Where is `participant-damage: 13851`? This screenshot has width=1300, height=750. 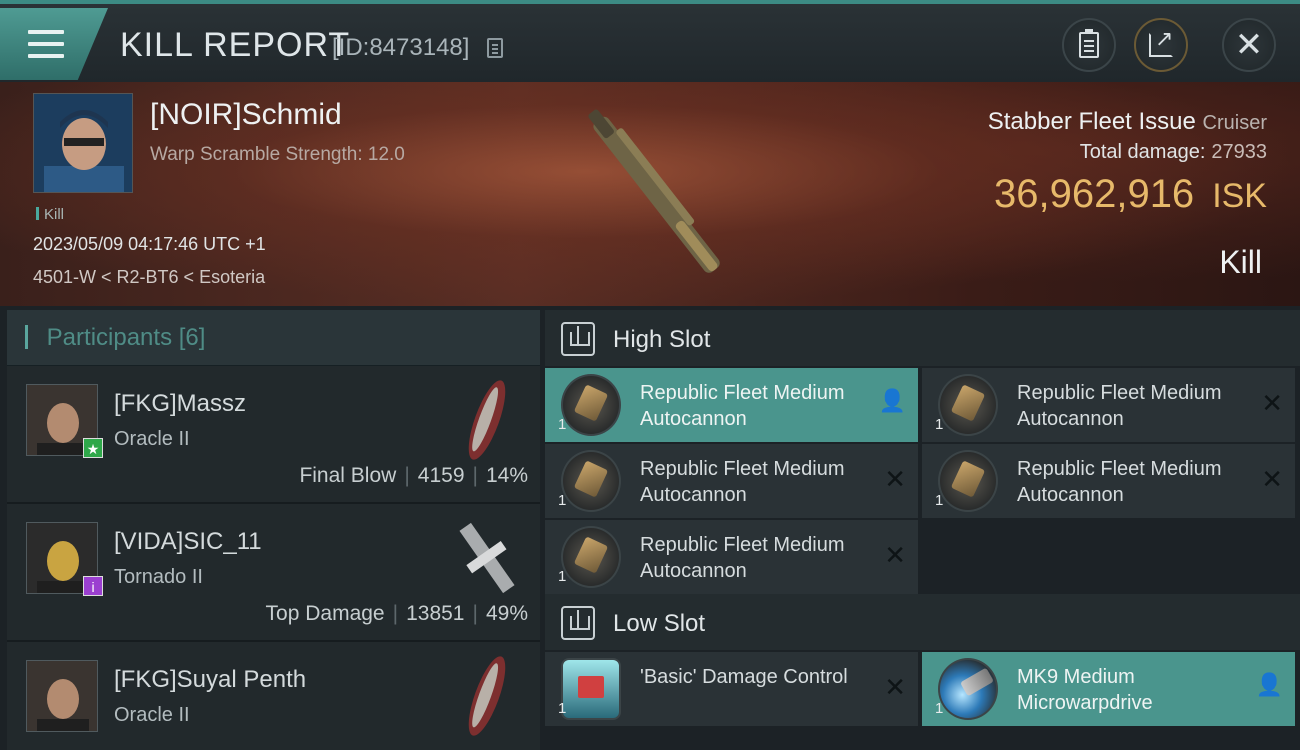
participant-damage: 13851 is located at coordinates (435, 613).